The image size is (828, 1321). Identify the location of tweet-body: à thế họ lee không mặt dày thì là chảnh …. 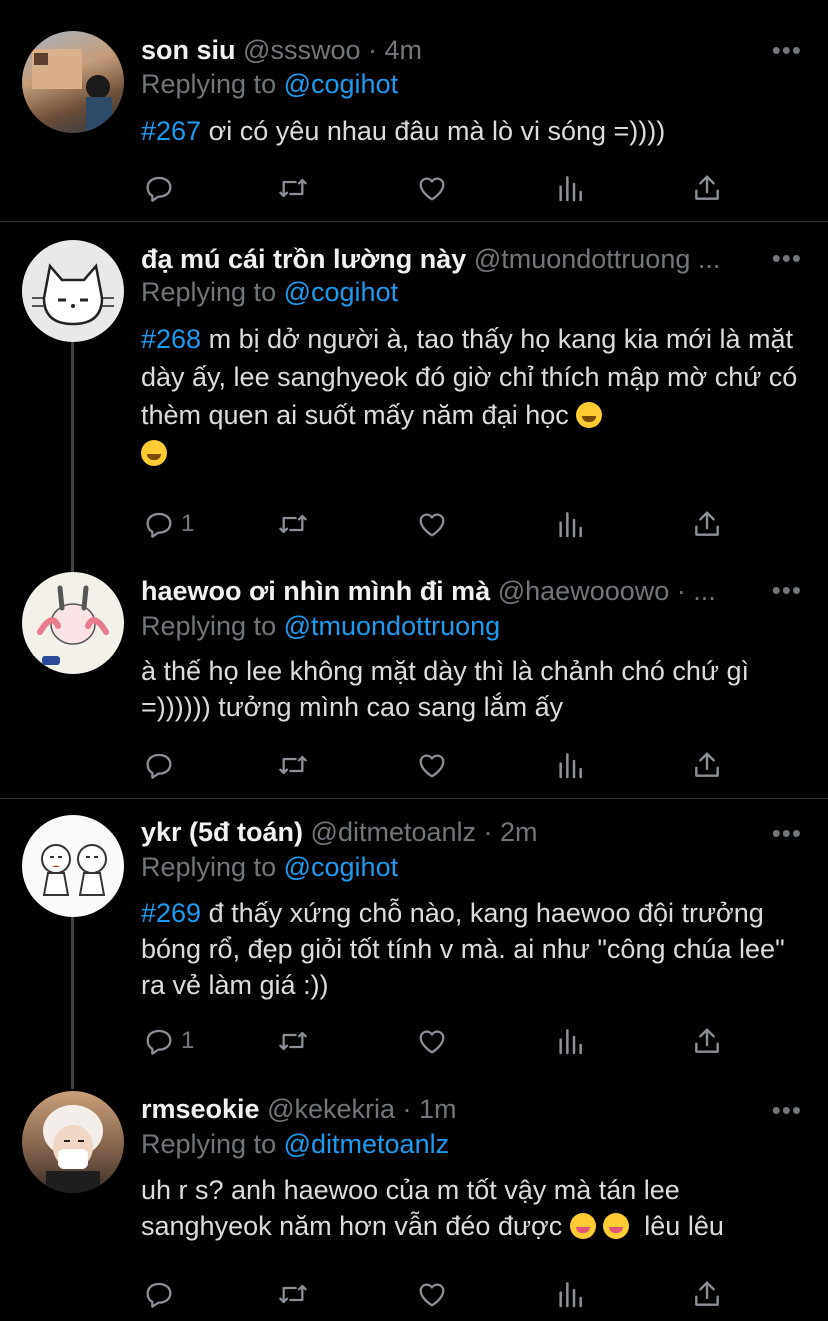
(445, 689).